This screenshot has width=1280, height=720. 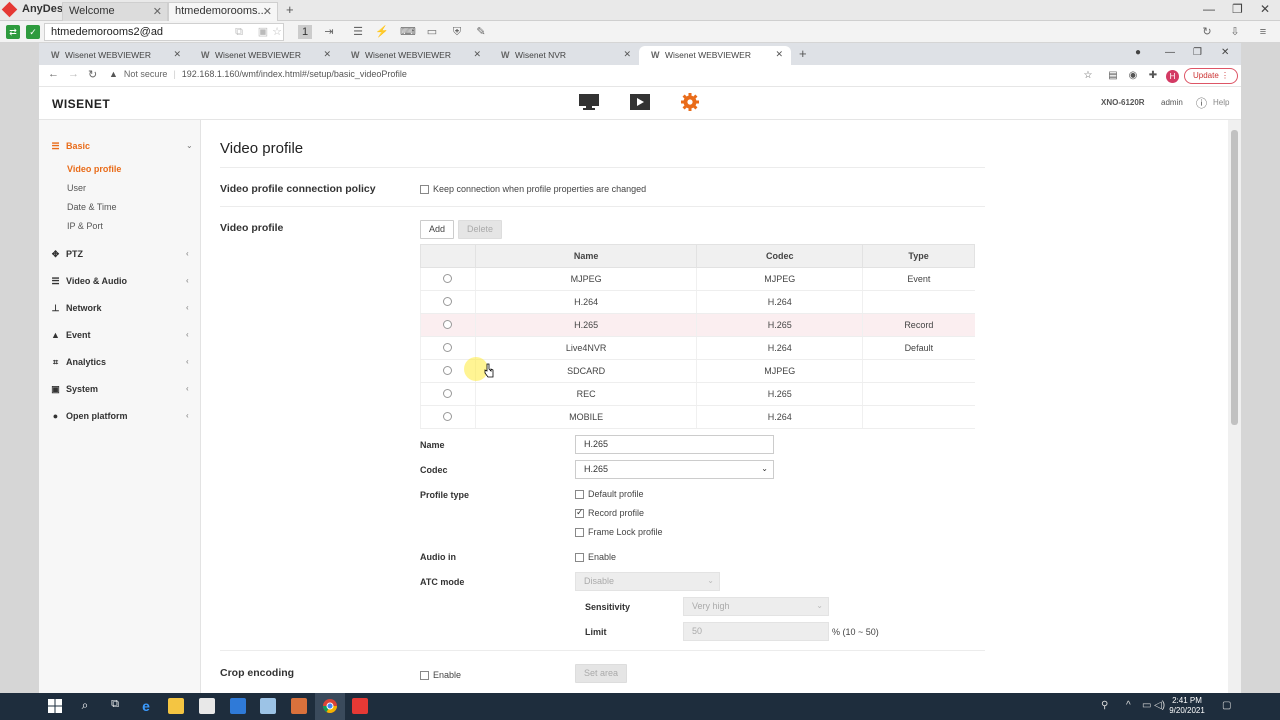 I want to click on connection-icon: ⇄, so click(x=13, y=32).